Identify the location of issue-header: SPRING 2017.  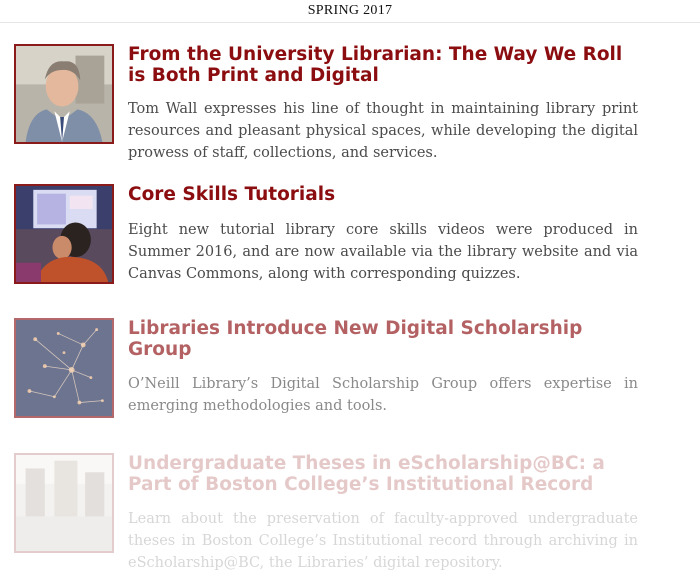
(350, 11).